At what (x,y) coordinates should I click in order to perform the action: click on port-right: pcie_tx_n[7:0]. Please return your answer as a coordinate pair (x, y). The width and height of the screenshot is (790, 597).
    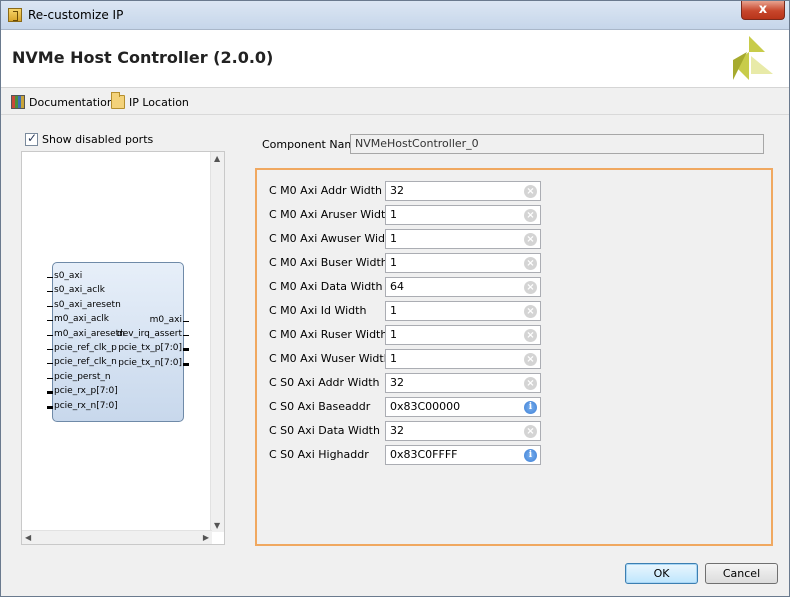
    Looking at the image, I should click on (150, 363).